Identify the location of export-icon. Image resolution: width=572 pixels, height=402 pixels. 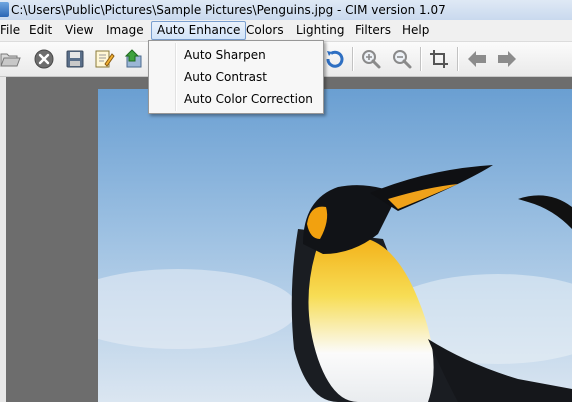
(135, 59).